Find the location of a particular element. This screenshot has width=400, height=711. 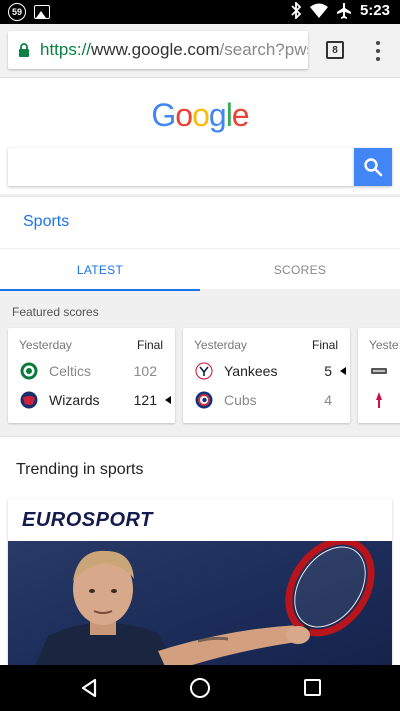

recent-apps-icon is located at coordinates (312, 687).